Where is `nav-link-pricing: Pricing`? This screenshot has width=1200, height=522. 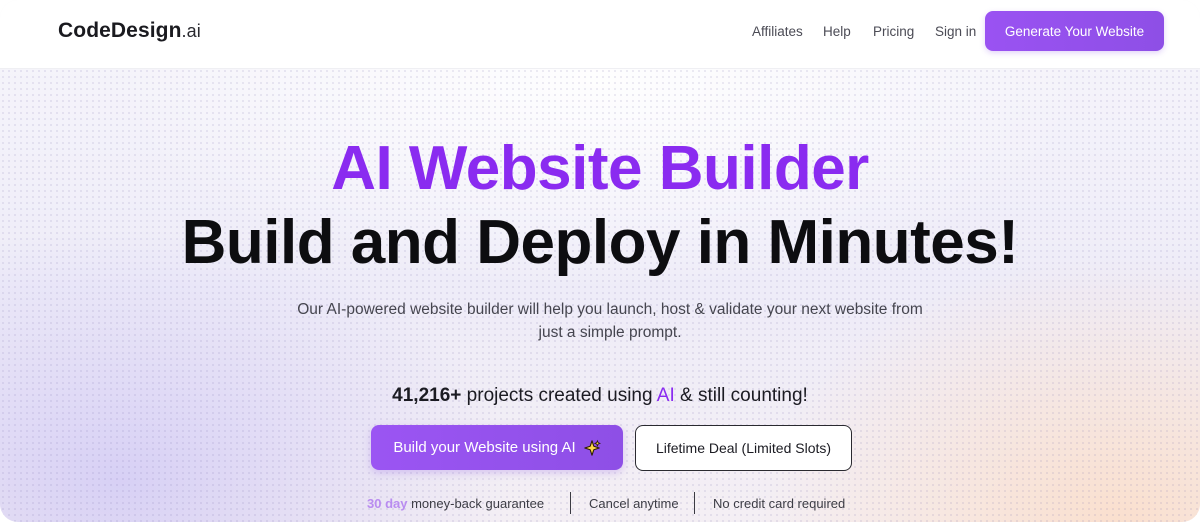 nav-link-pricing: Pricing is located at coordinates (893, 31).